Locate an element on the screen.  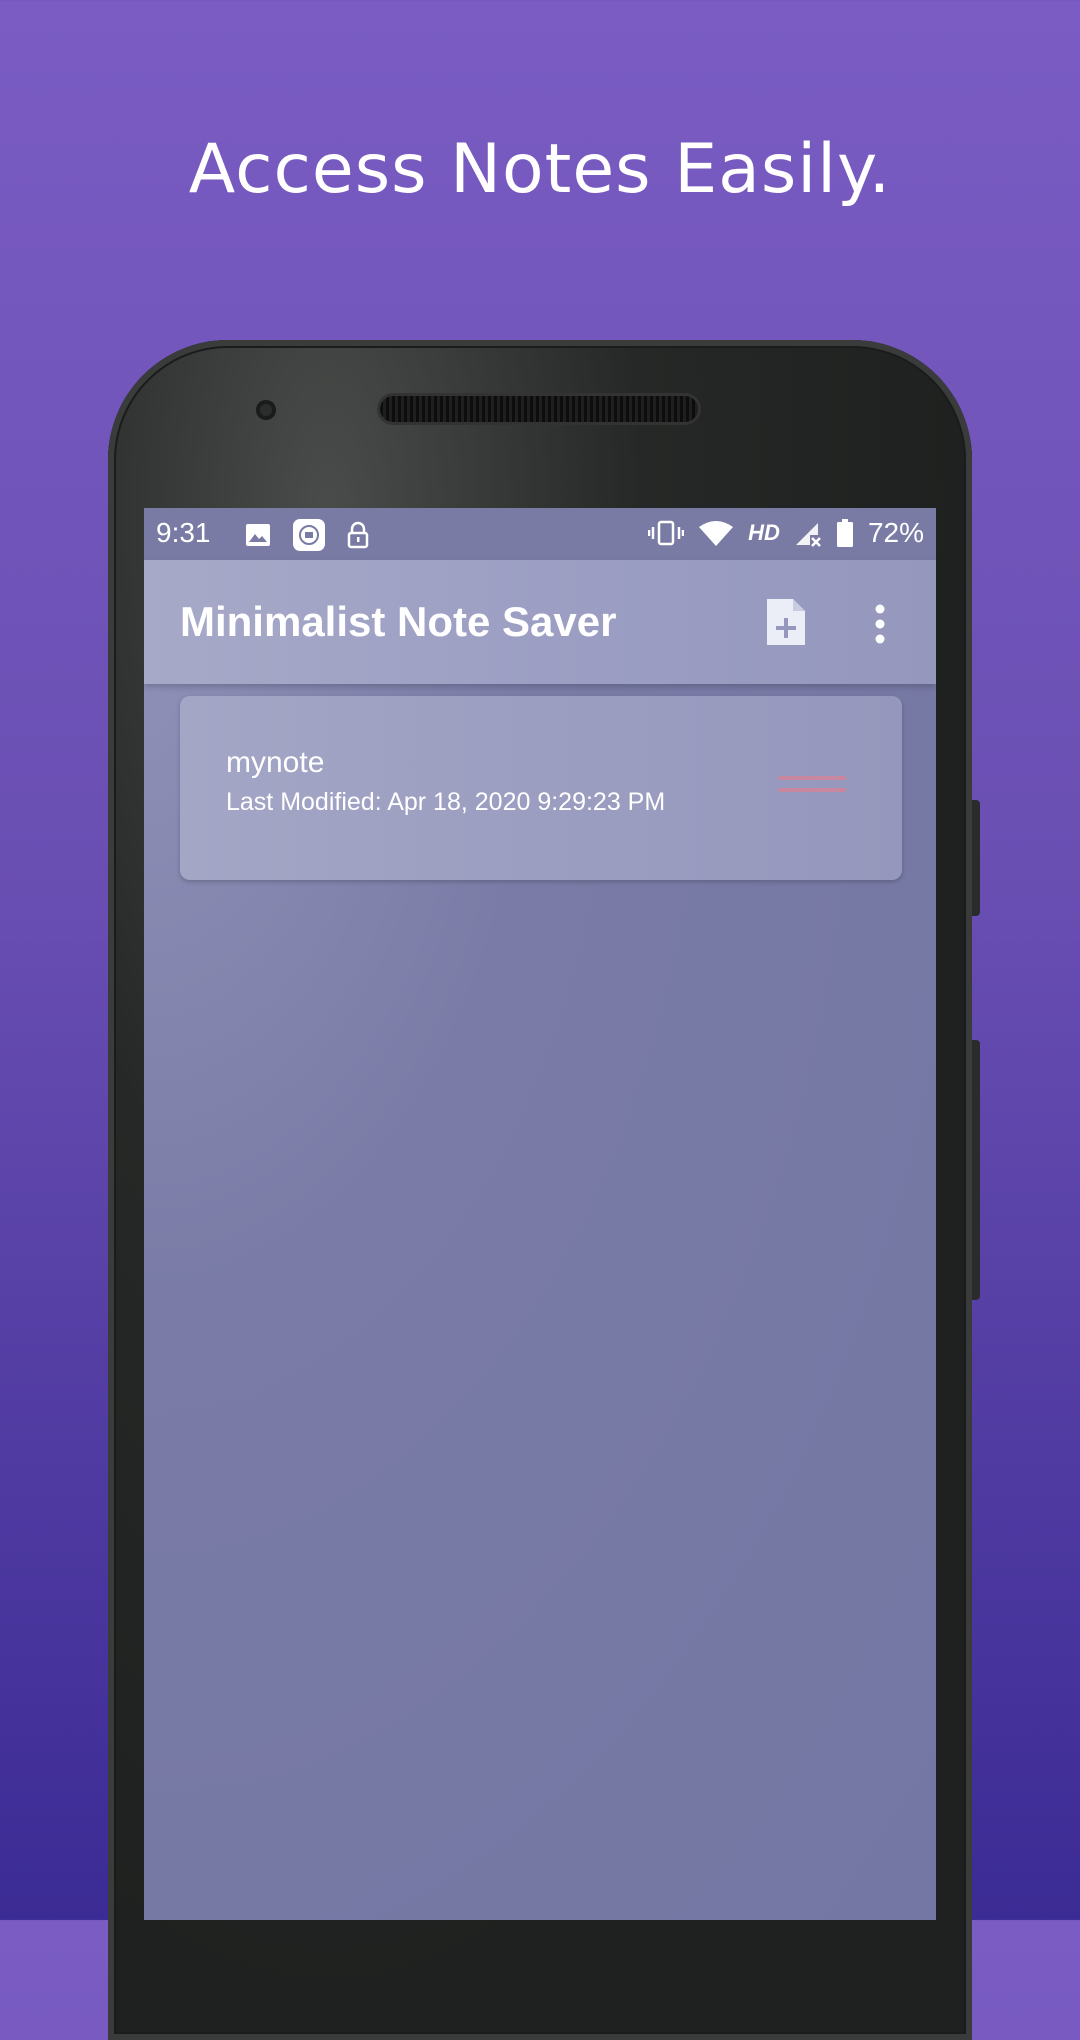
vibrate-icon is located at coordinates (666, 533).